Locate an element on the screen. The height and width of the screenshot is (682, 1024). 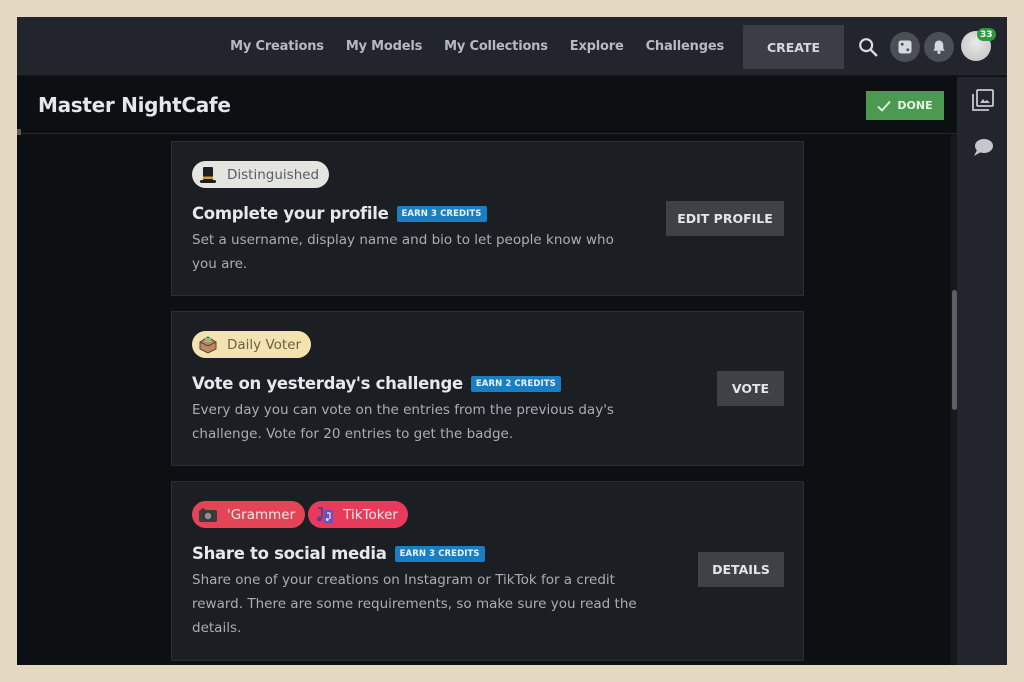
badge-distinguished: Distinguished is located at coordinates (261, 174).